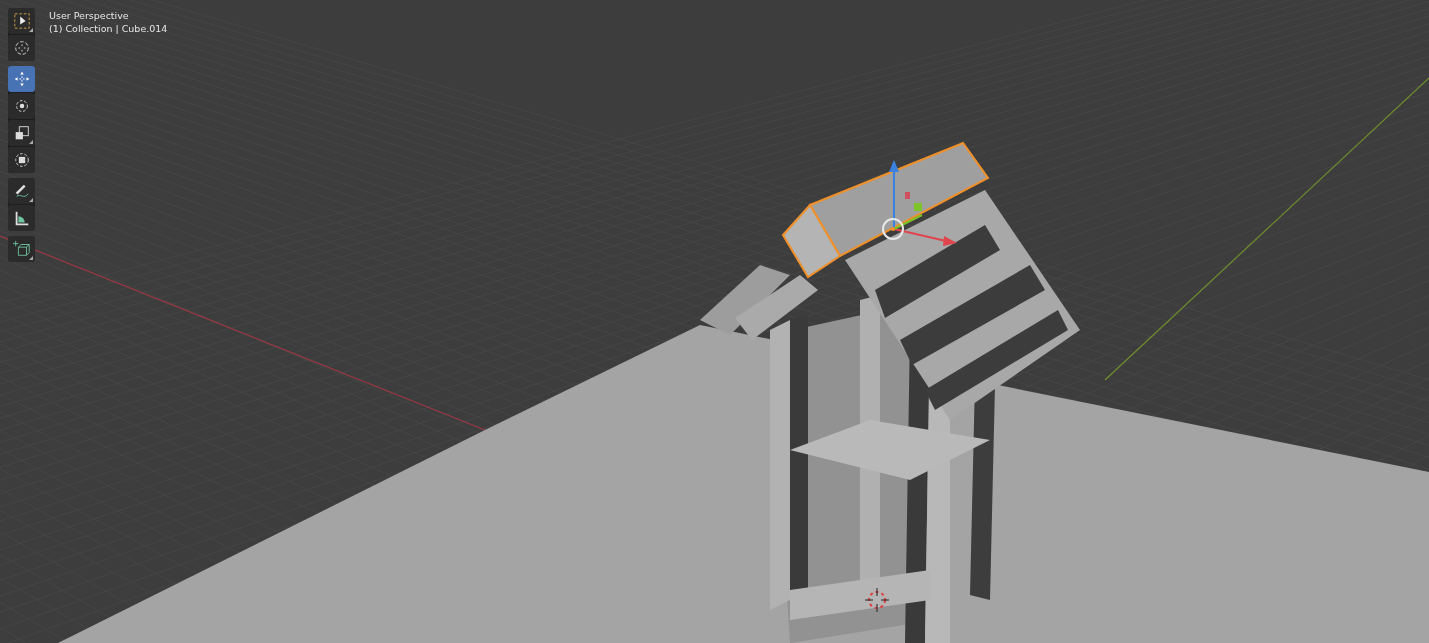 This screenshot has height=643, width=1429. Describe the element at coordinates (31, 258) in the screenshot. I see `submenu-corner-icon` at that location.